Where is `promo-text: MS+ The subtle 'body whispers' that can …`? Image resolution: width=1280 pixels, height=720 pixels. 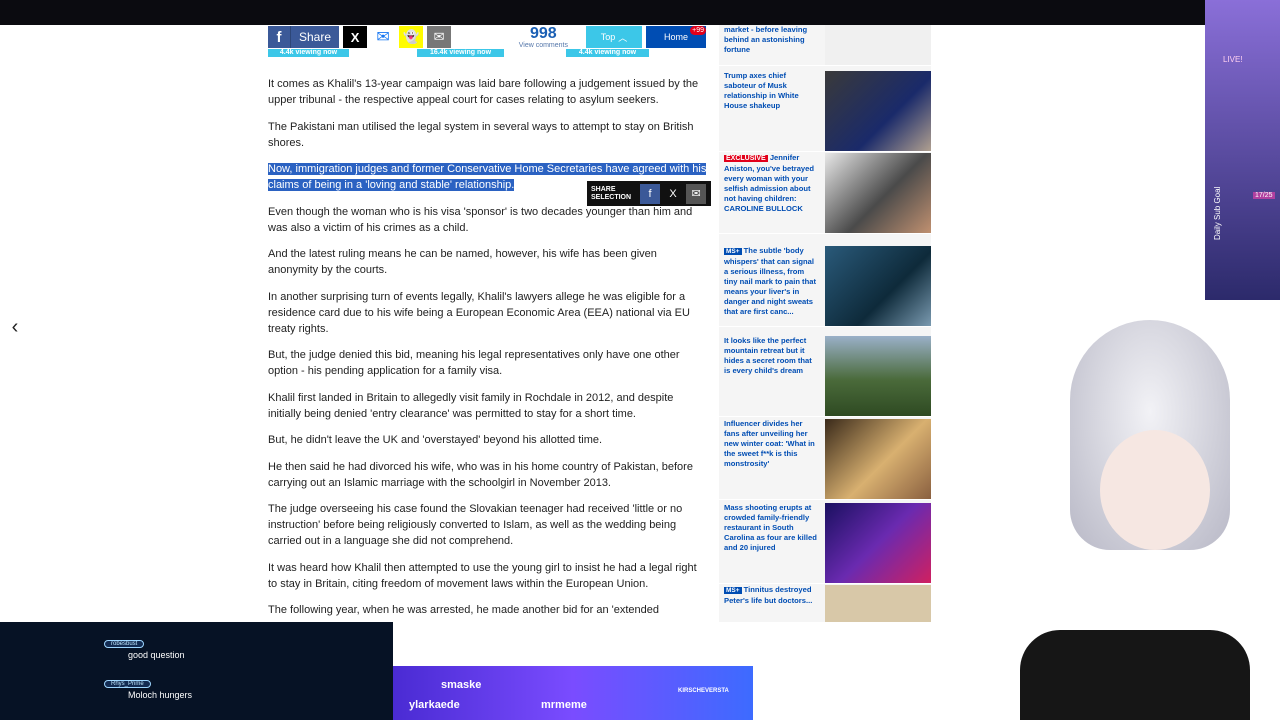 promo-text: MS+ The subtle 'body whispers' that can … is located at coordinates (770, 281).